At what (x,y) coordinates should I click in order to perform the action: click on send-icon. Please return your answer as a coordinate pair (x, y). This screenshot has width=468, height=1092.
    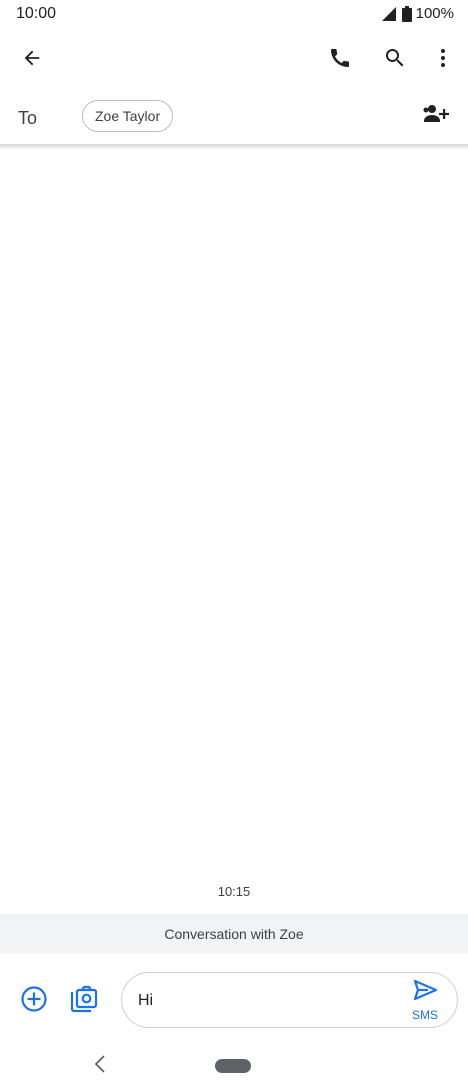
    Looking at the image, I should click on (425, 992).